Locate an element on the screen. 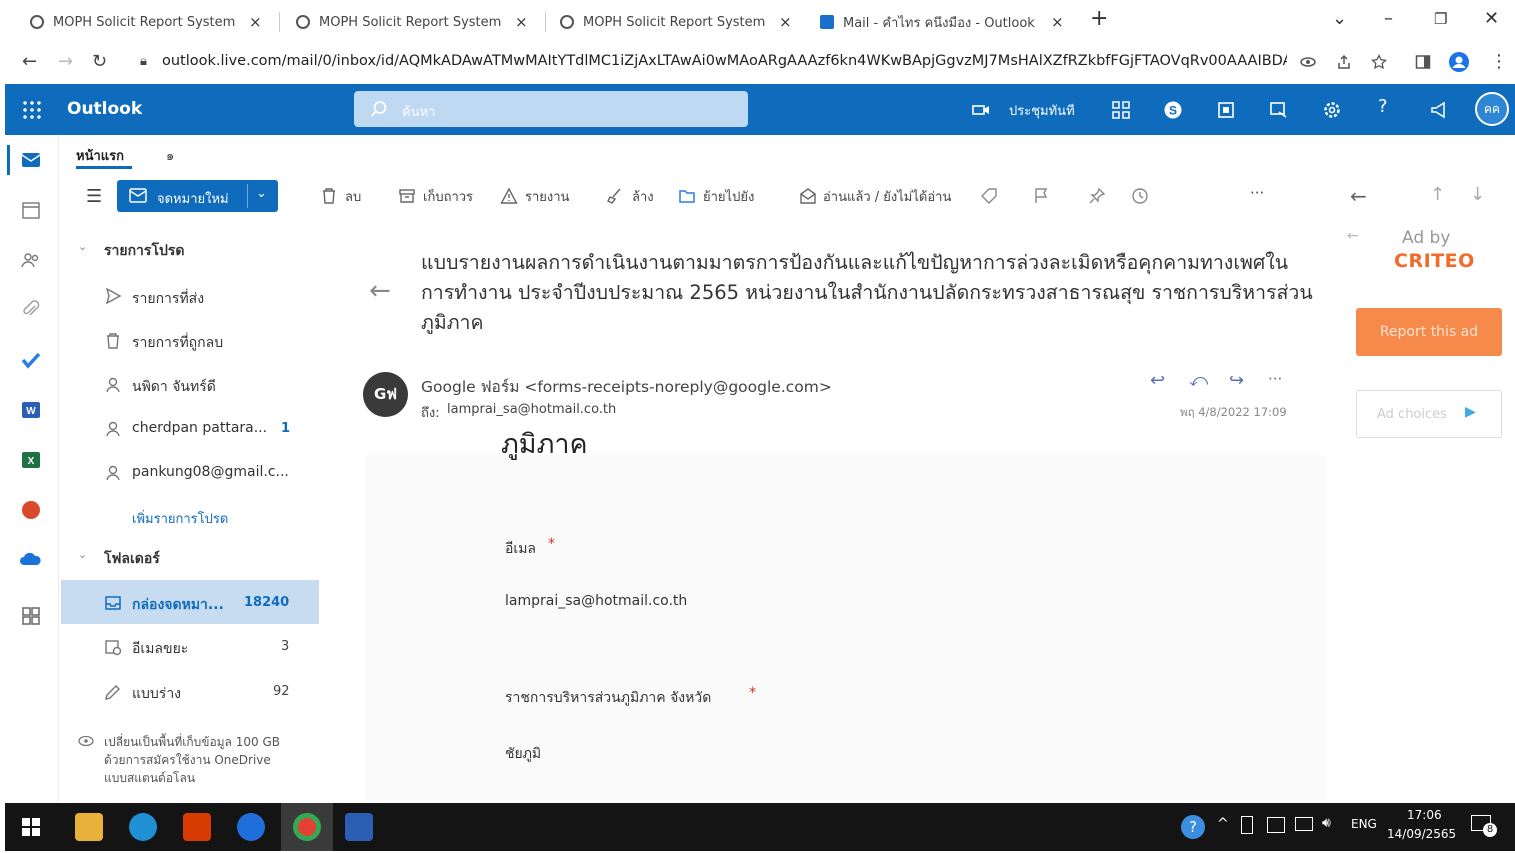 This screenshot has height=853, width=1515. gear-icon is located at coordinates (1332, 110).